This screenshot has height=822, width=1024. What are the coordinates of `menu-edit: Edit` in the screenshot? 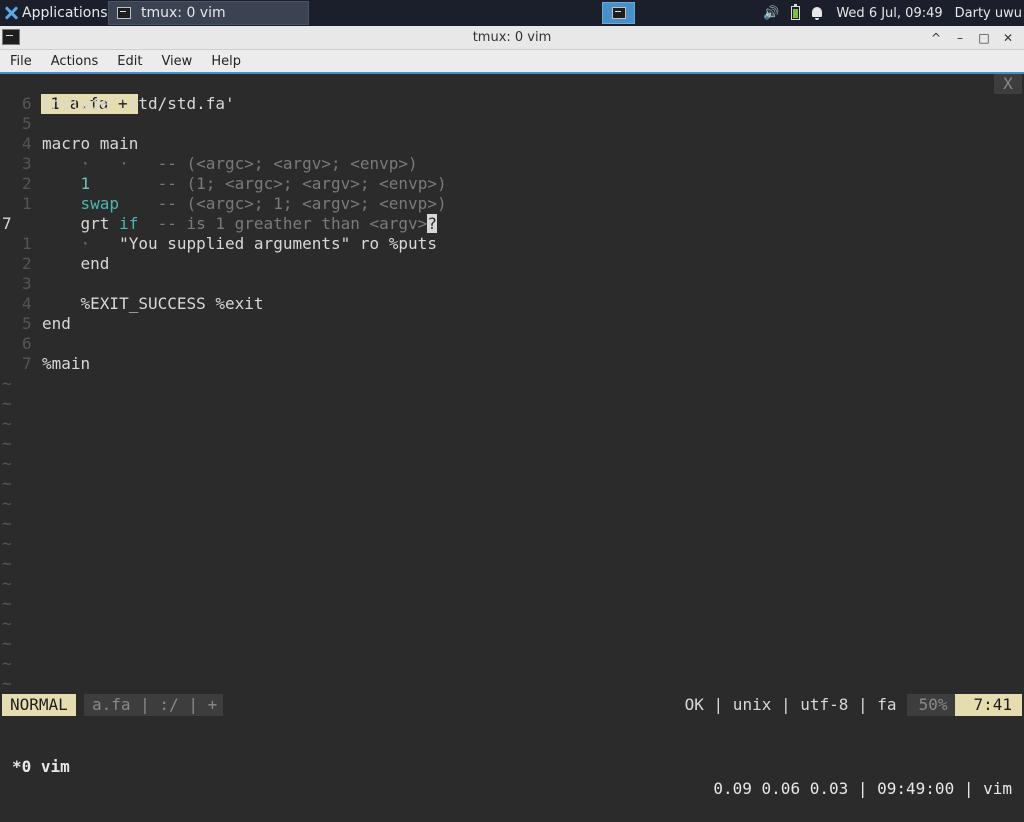 It's located at (129, 61).